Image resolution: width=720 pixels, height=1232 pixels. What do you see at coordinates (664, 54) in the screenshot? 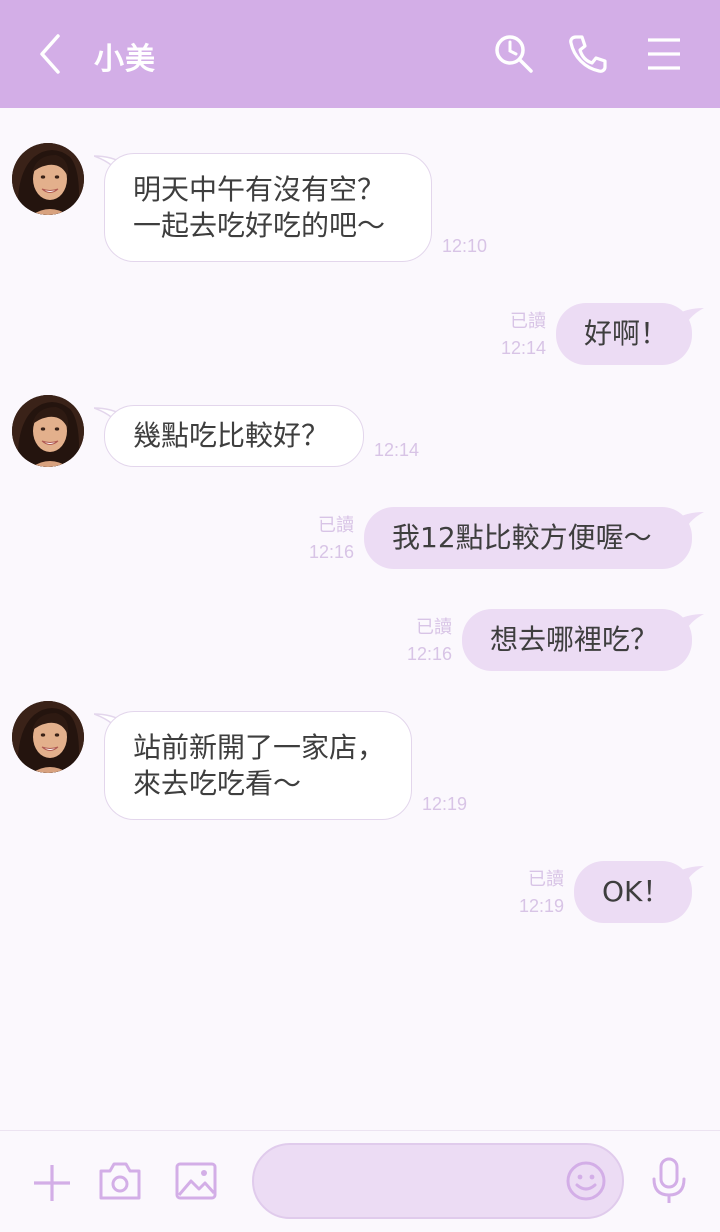
I see `menu-icon` at bounding box center [664, 54].